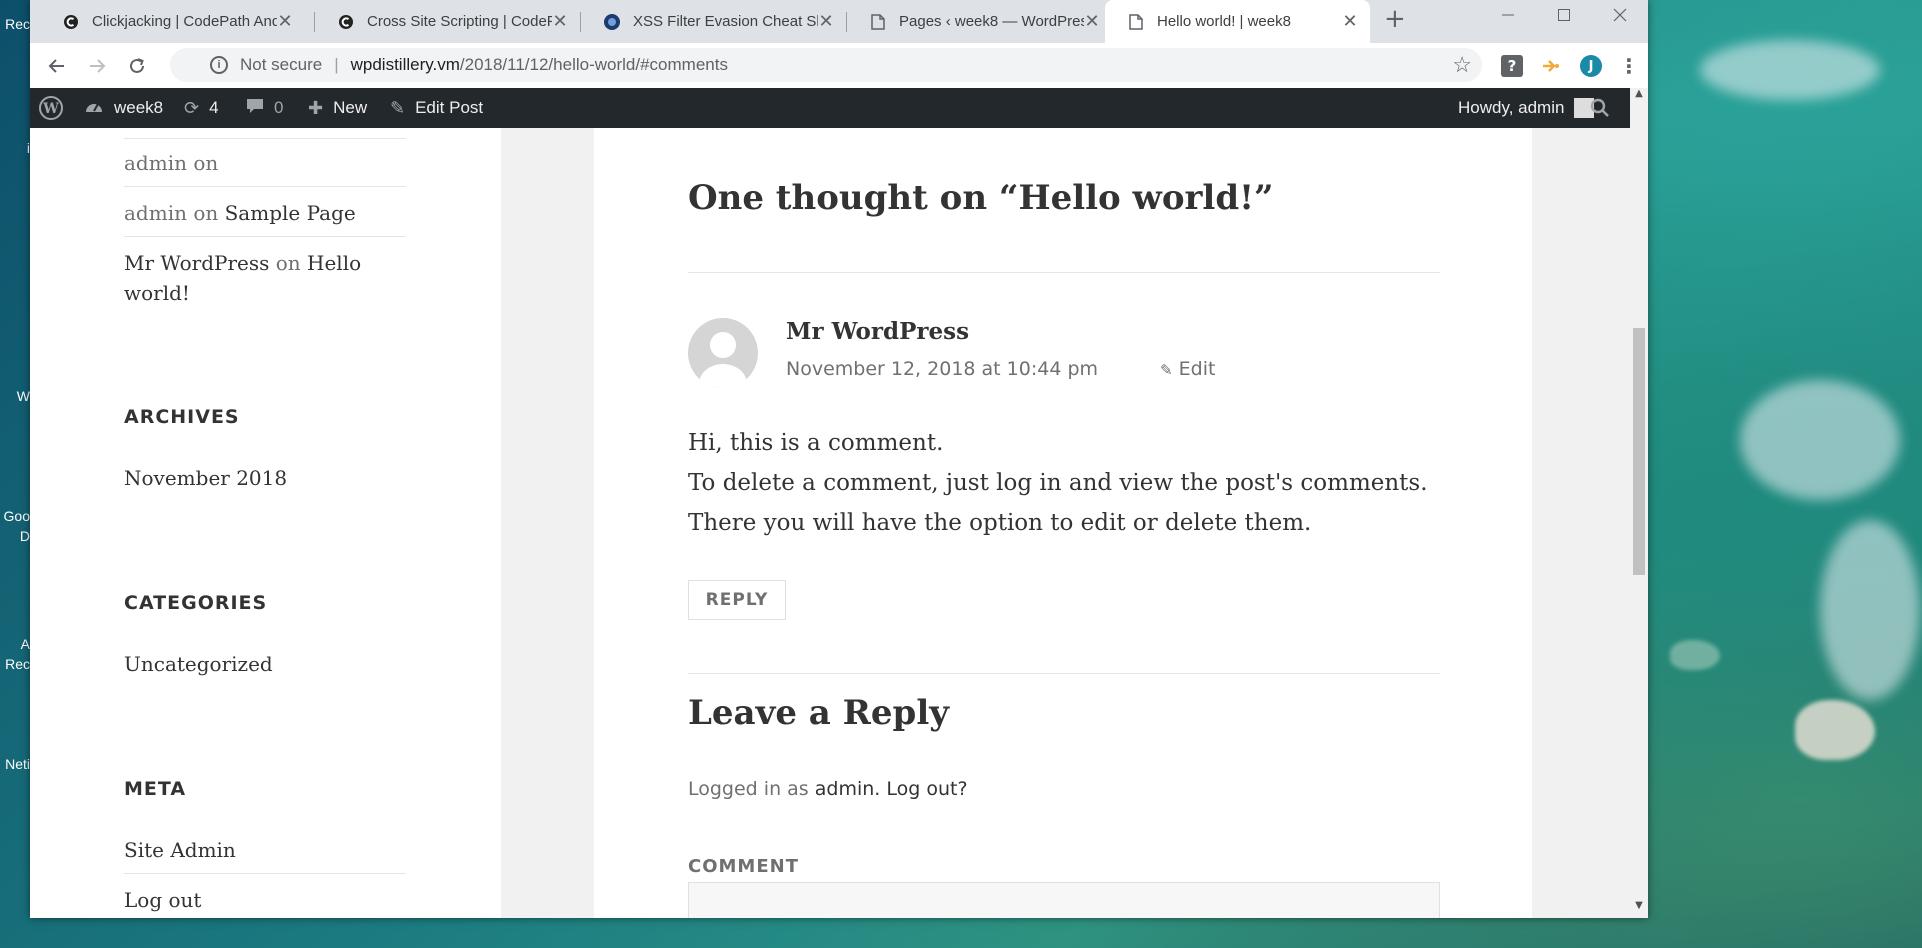  Describe the element at coordinates (942, 369) in the screenshot. I see `comment-date: November 12, 2018 at 10:44 pm` at that location.